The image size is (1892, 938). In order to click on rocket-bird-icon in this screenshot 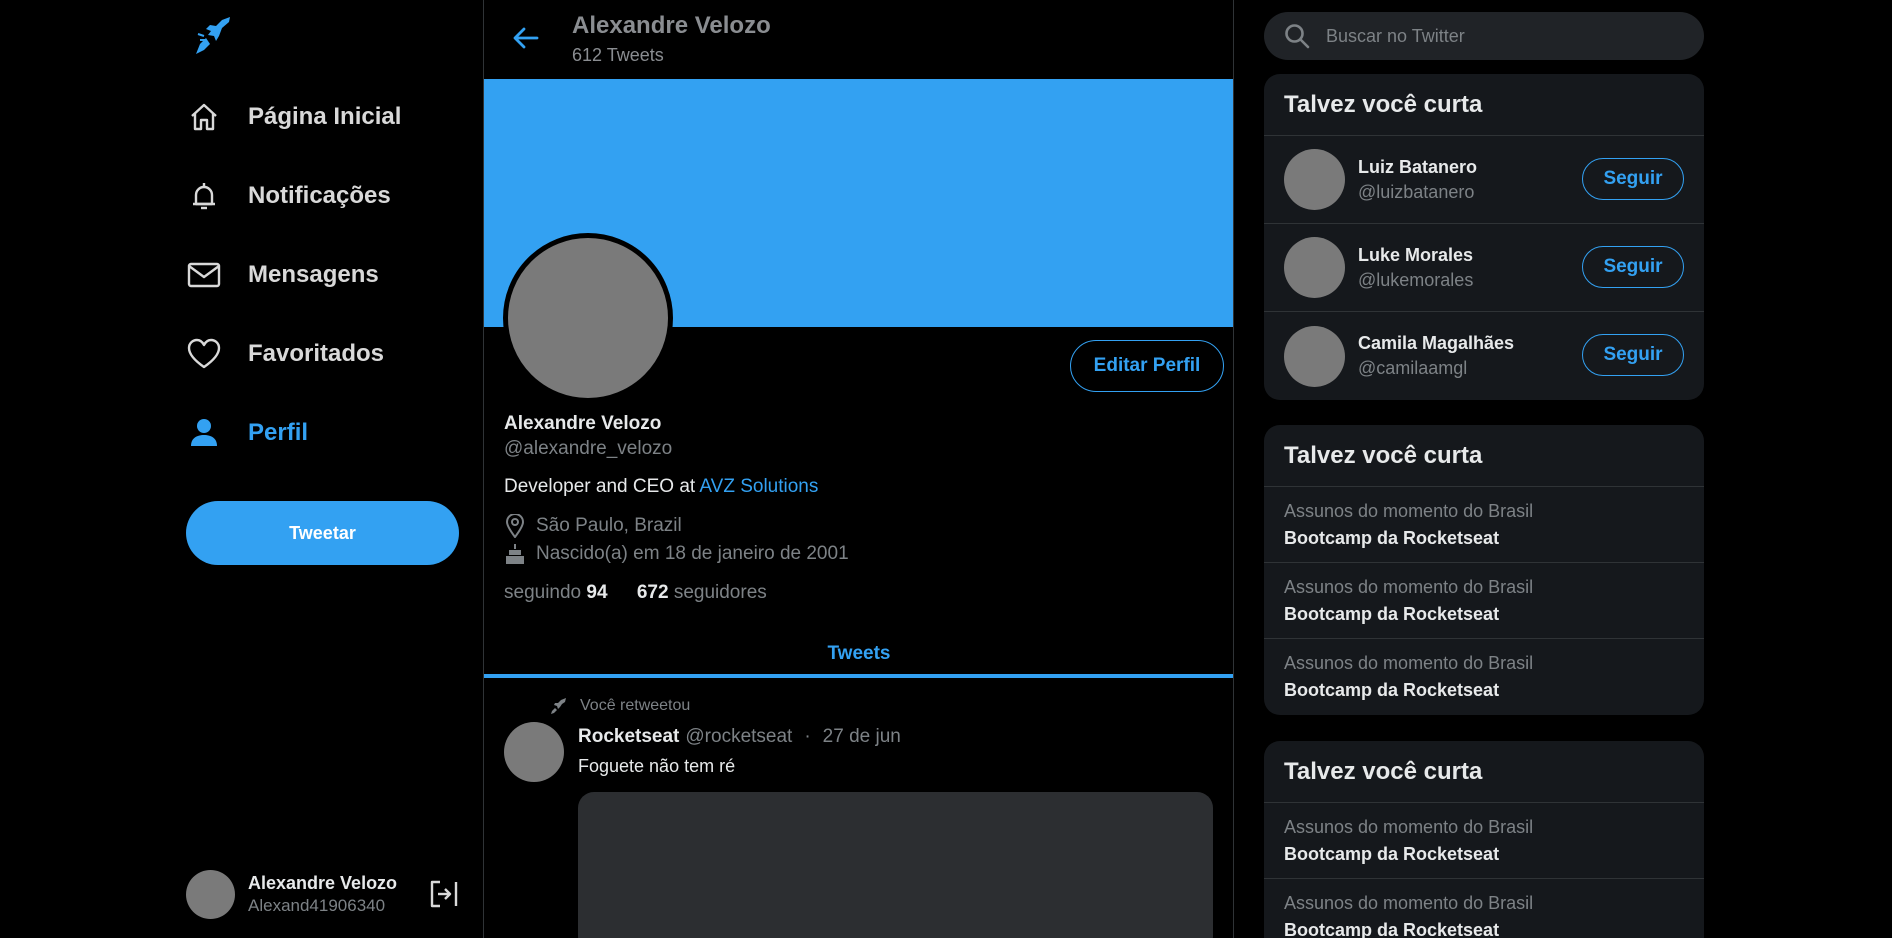, I will do `click(214, 36)`.